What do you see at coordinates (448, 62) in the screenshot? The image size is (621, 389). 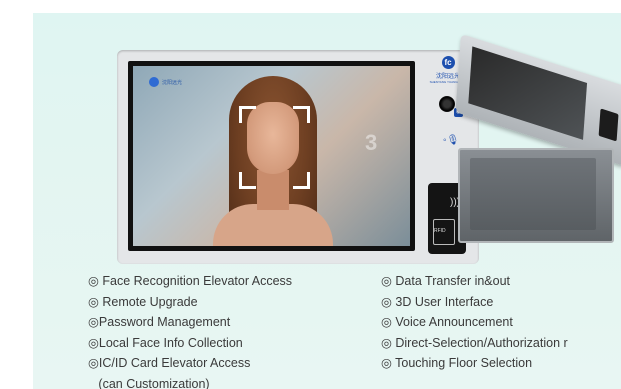 I see `brand-logo-icon: fc` at bounding box center [448, 62].